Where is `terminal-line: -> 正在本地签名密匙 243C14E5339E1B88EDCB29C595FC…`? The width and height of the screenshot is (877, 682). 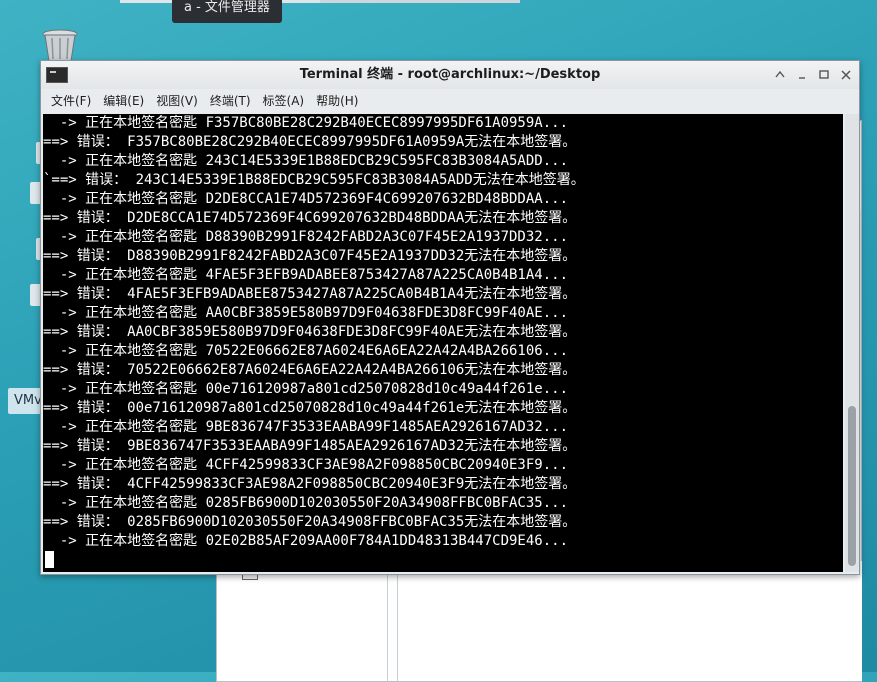 terminal-line: -> 正在本地签名密匙 243C14E5339E1B88EDCB29C595FC… is located at coordinates (306, 161).